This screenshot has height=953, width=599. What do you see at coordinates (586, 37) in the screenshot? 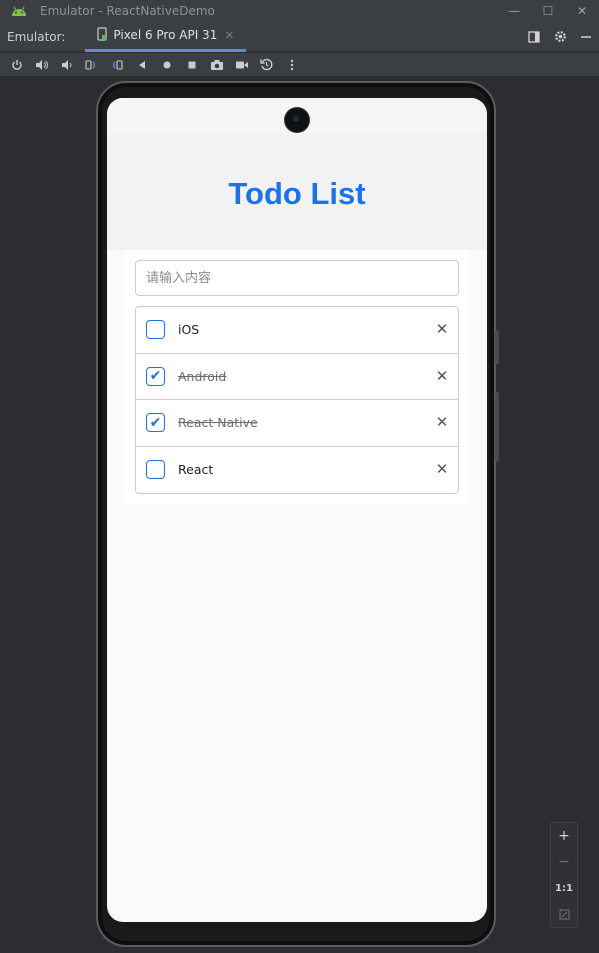
I see `hide-panel-icon` at bounding box center [586, 37].